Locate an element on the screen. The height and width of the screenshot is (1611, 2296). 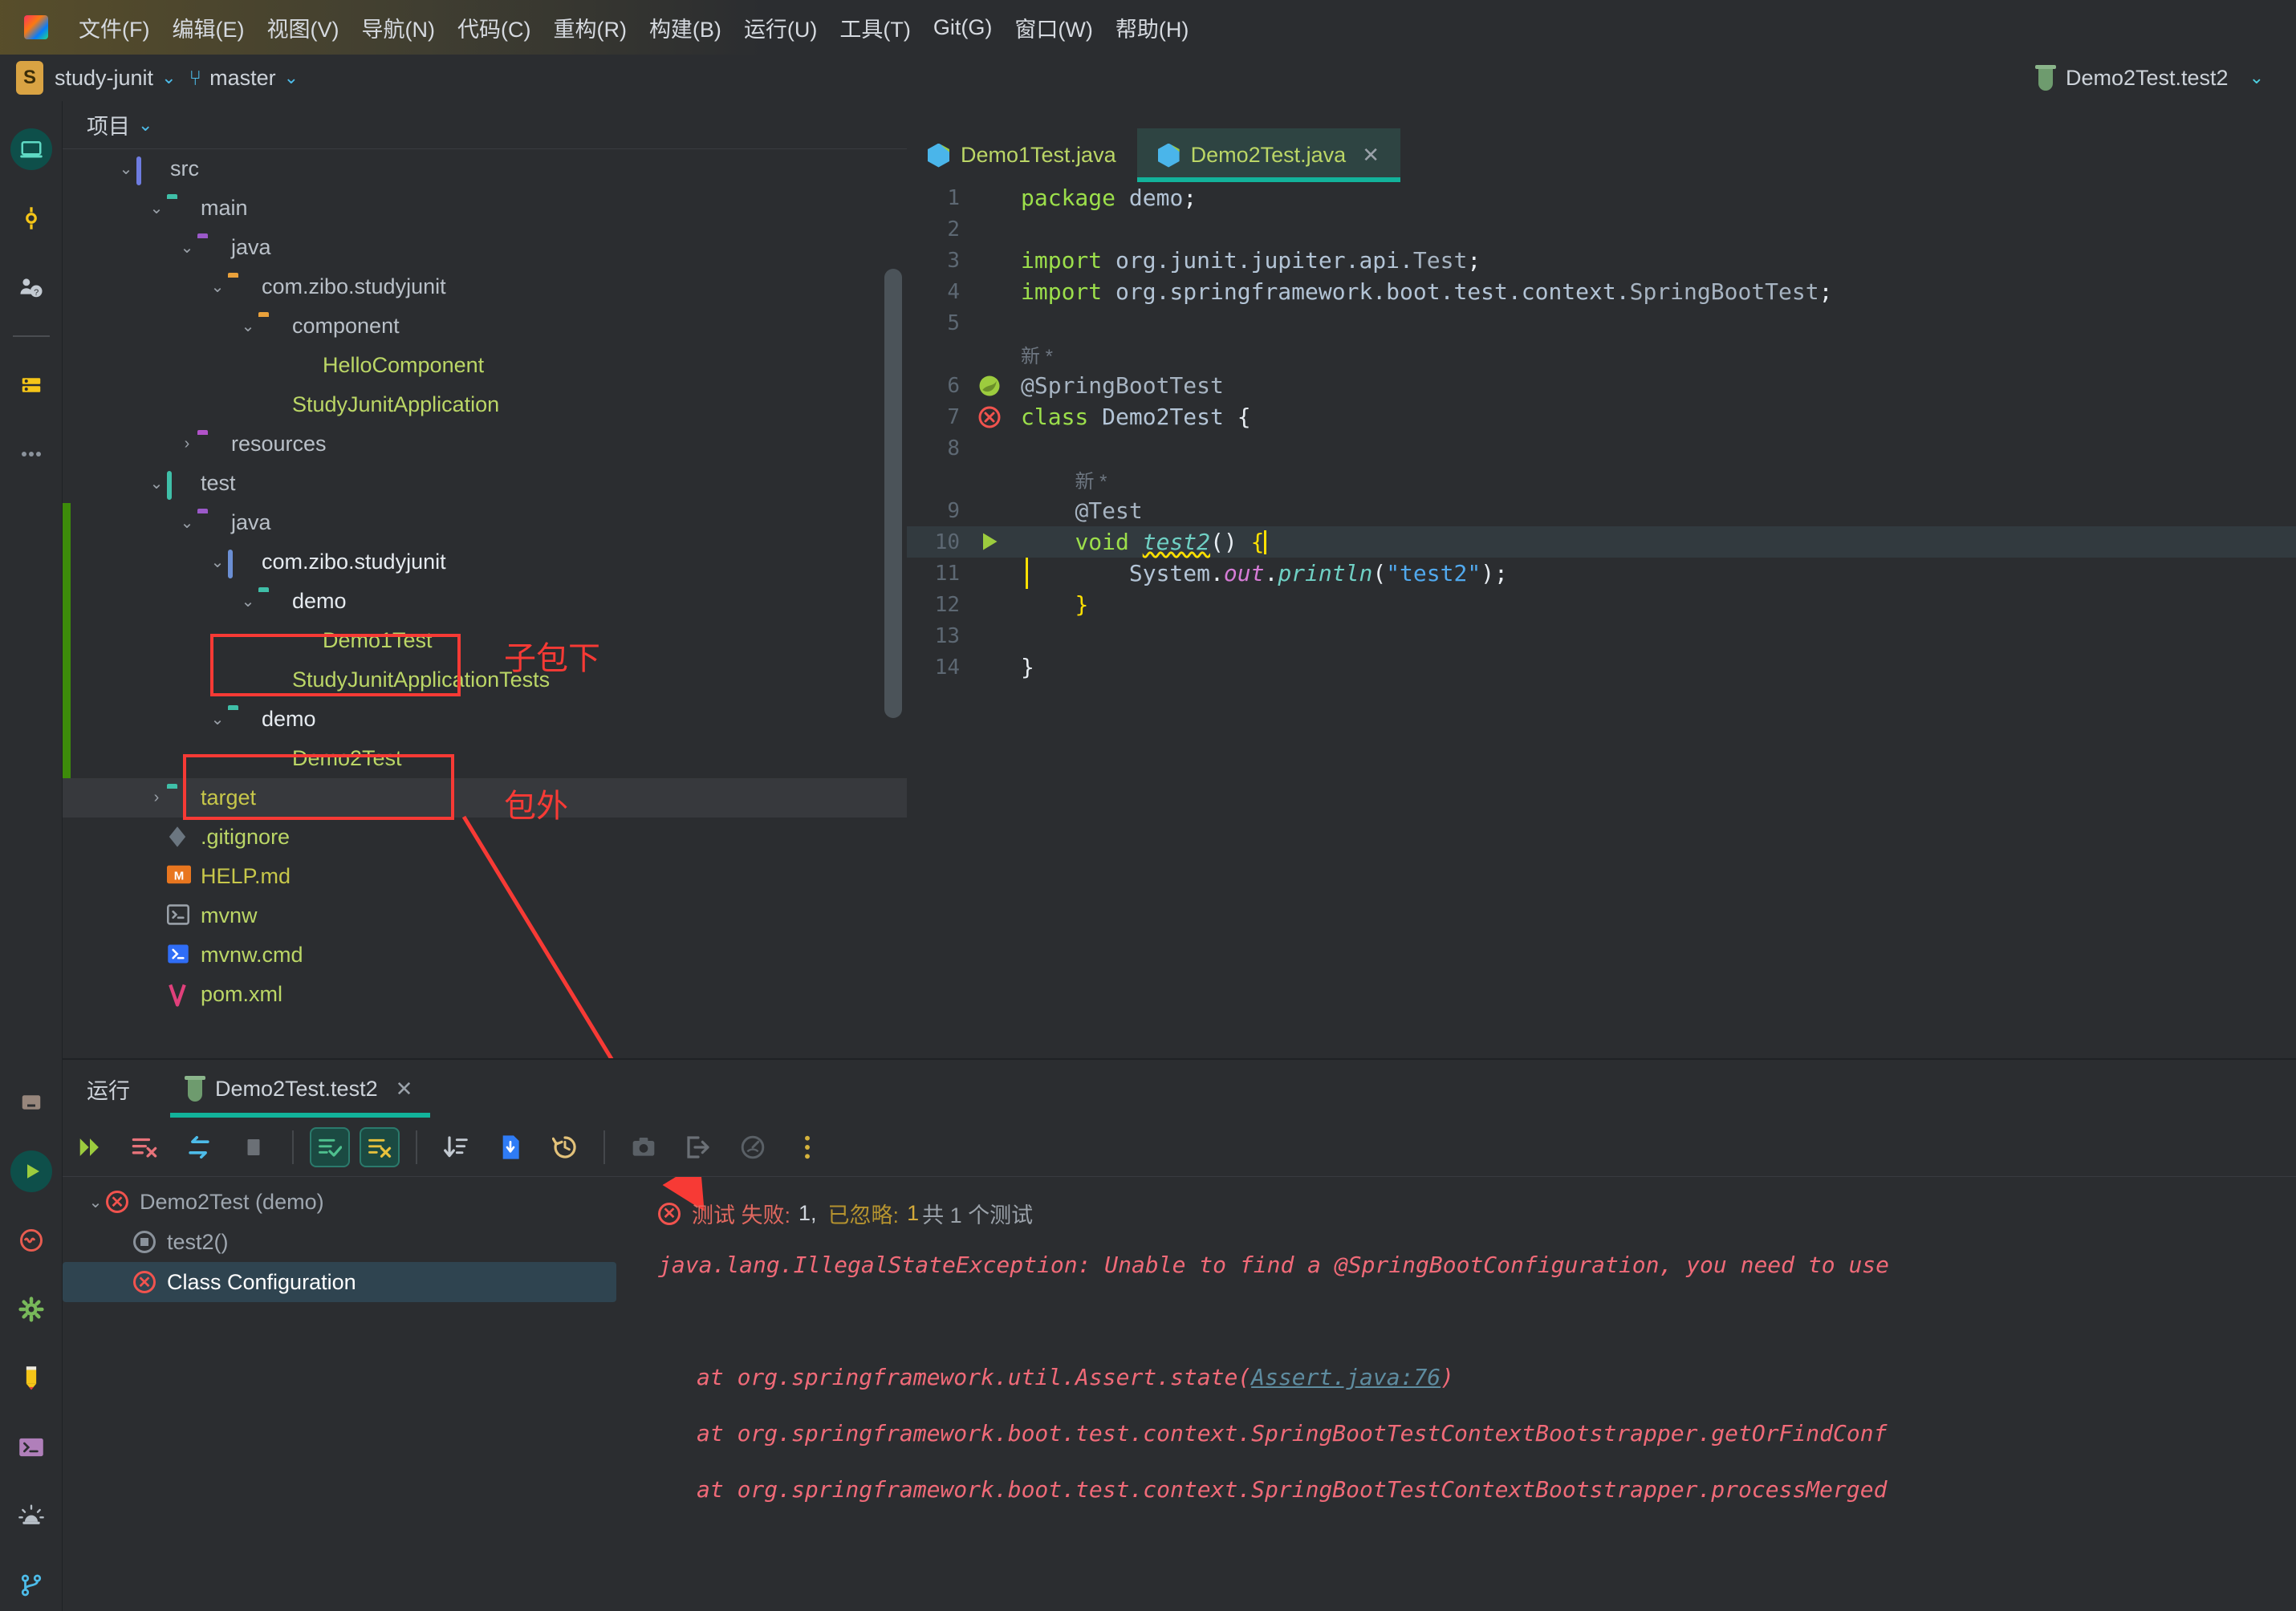
sidebar-item-notifications is located at coordinates (31, 1516).